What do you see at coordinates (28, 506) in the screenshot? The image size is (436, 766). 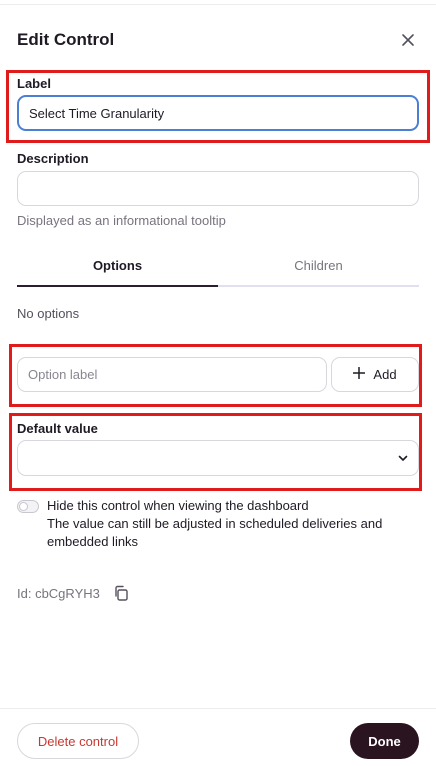 I see `hide-control-toggle` at bounding box center [28, 506].